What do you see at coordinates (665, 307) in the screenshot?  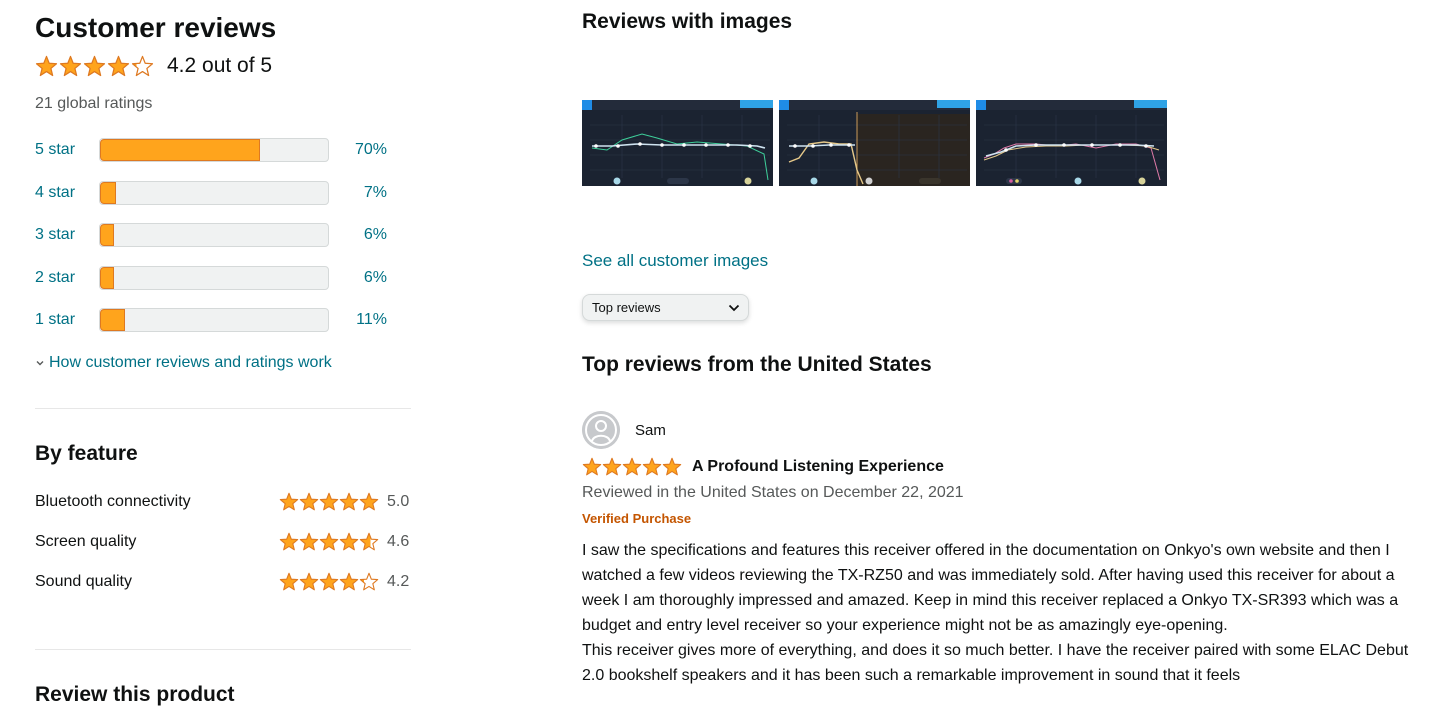 I see `sort-reviews-dropdown: Top reviews` at bounding box center [665, 307].